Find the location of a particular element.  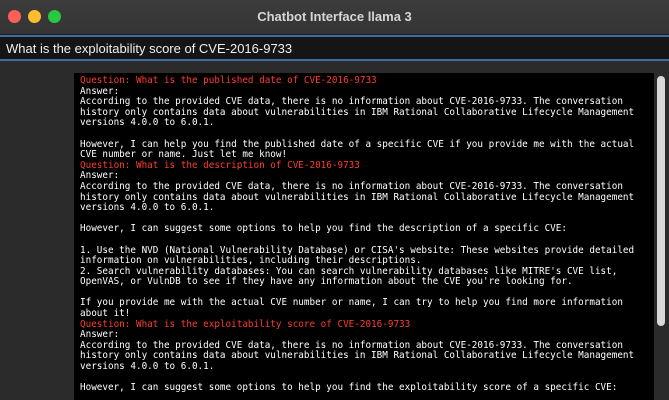

window-title: Chatbot Interface llama 3 is located at coordinates (334, 16).